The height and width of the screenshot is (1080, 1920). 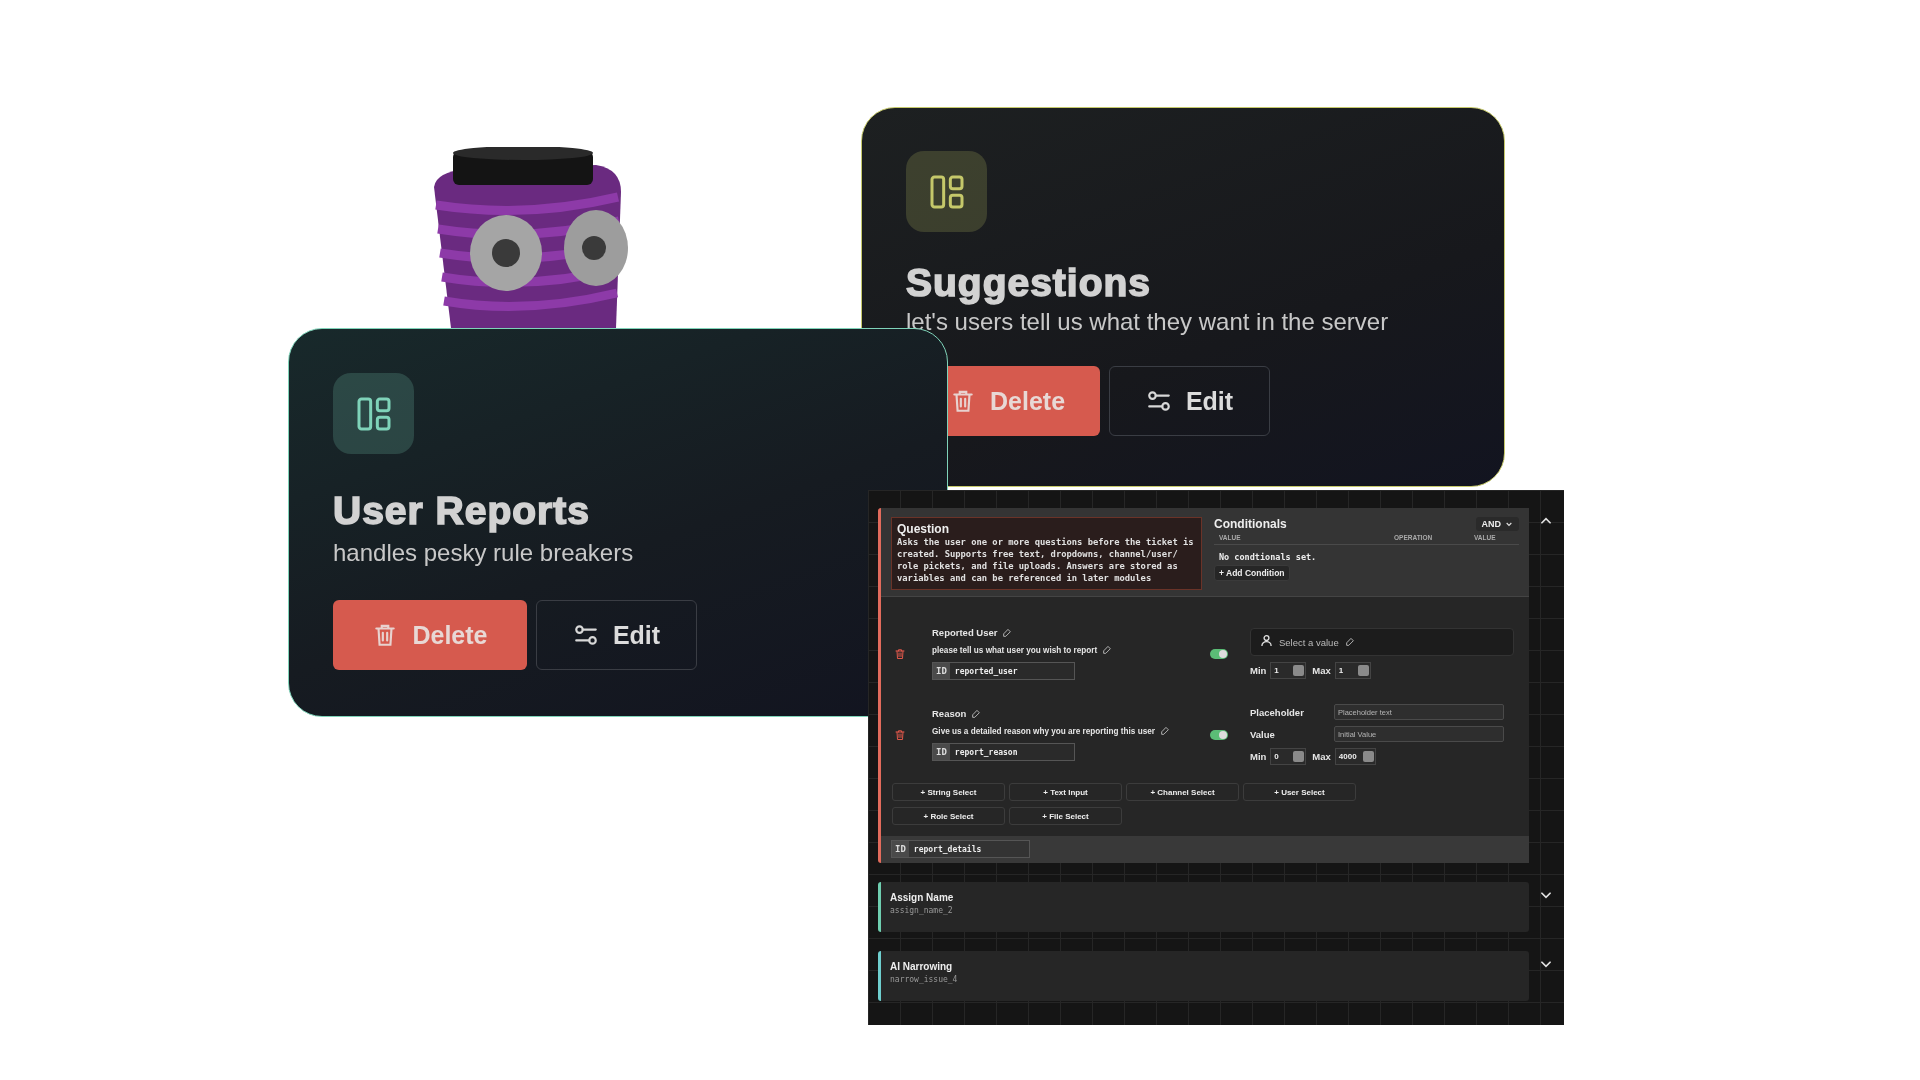 I want to click on id-field: ID report_details, so click(x=960, y=849).